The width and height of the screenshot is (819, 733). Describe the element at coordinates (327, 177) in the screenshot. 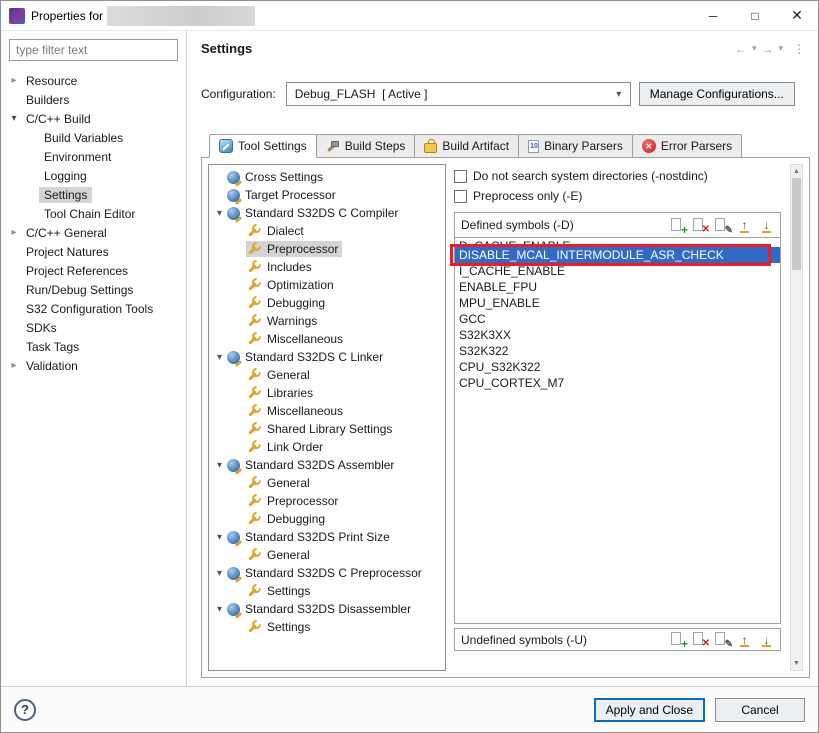

I see `tool-tree-item: Cross Settings` at that location.